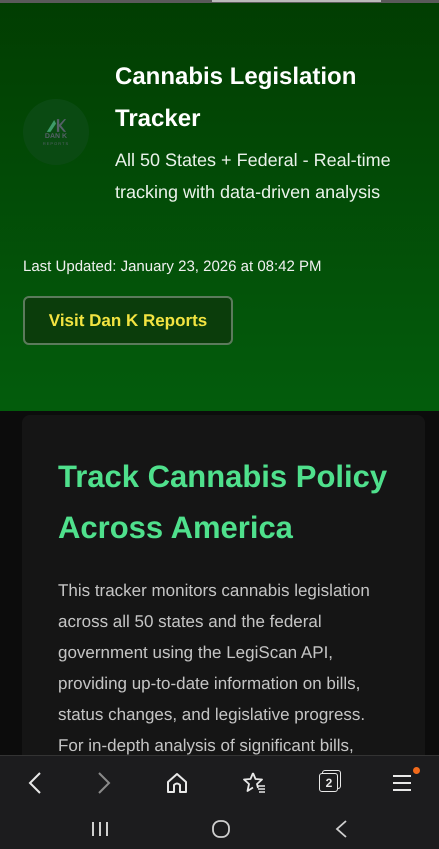 The width and height of the screenshot is (439, 849). I want to click on visit-reports-button: Visit Dan K Reports, so click(128, 320).